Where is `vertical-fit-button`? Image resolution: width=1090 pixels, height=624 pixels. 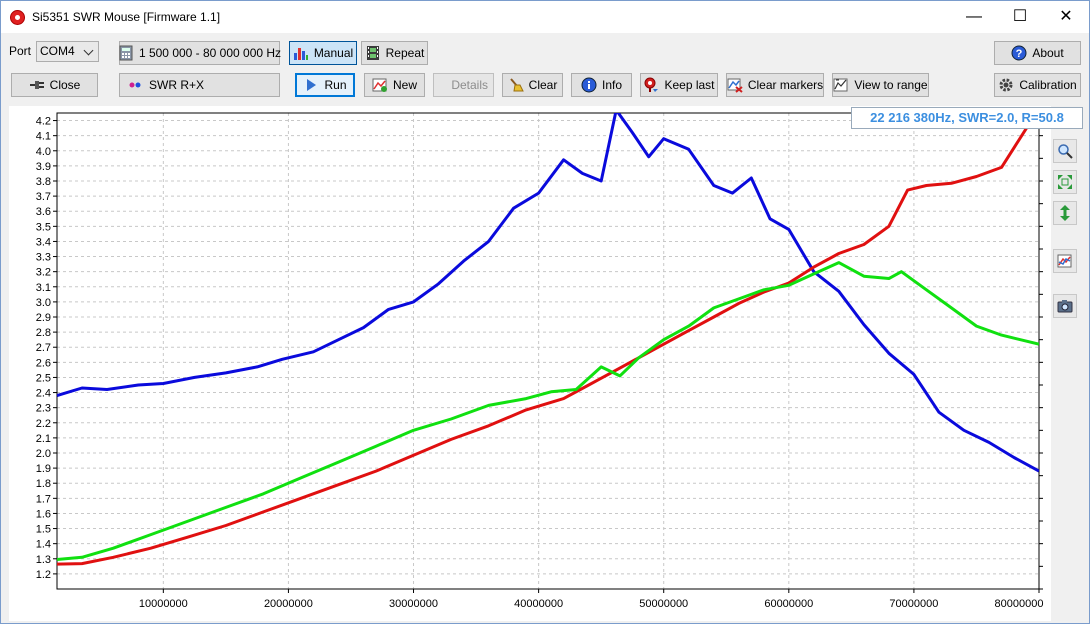 vertical-fit-button is located at coordinates (1065, 213).